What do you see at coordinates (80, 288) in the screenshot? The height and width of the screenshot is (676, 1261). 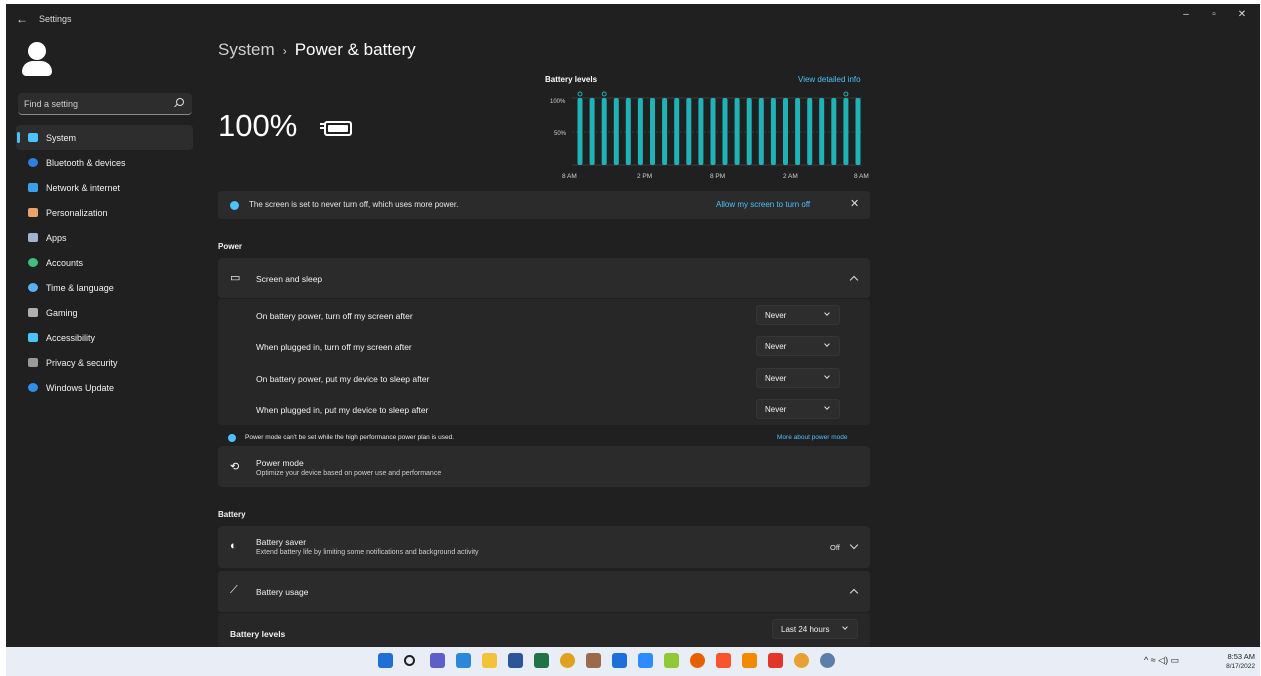 I see `sidebar-item-label: Time & language` at bounding box center [80, 288].